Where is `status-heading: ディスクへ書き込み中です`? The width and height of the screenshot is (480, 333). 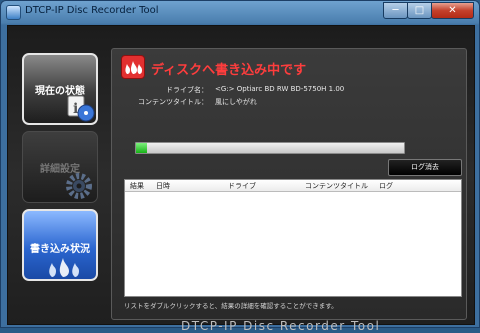 status-heading: ディスクへ書き込み中です is located at coordinates (229, 70).